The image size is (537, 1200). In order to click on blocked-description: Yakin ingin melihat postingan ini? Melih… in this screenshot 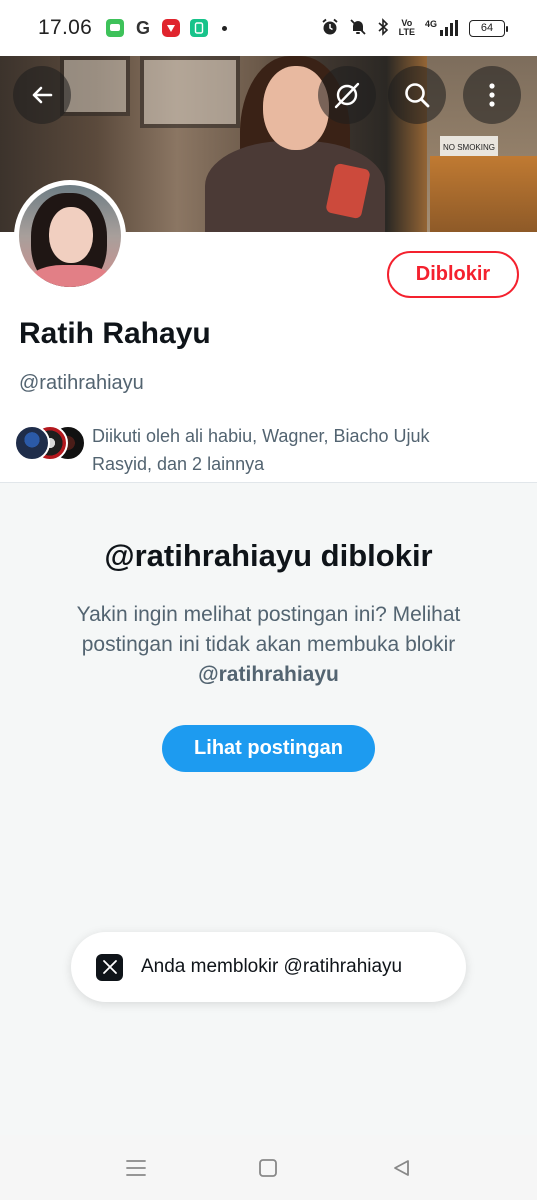, I will do `click(268, 645)`.